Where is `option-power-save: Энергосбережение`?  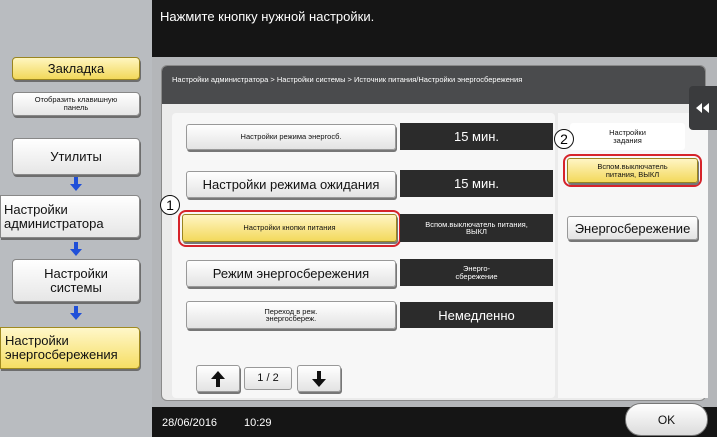 option-power-save: Энергосбережение is located at coordinates (632, 228).